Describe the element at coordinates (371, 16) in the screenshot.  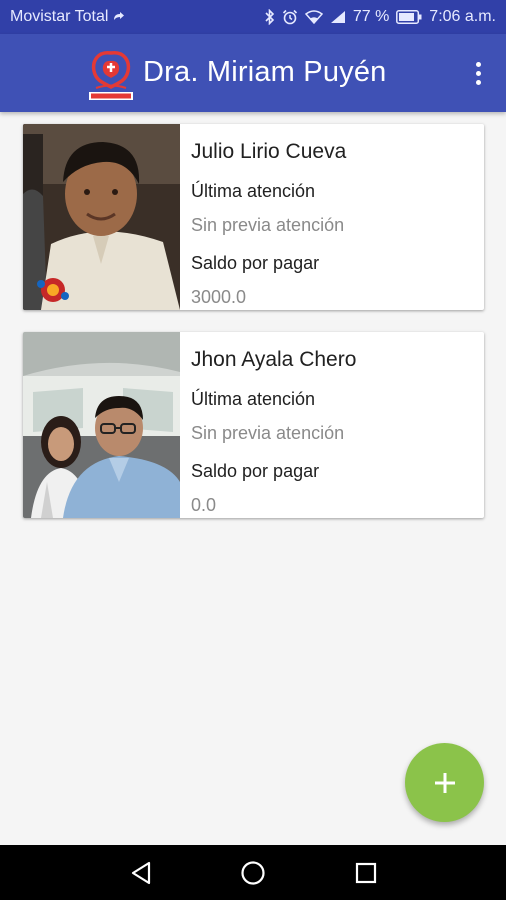
I see `battery-percent: 77 %` at that location.